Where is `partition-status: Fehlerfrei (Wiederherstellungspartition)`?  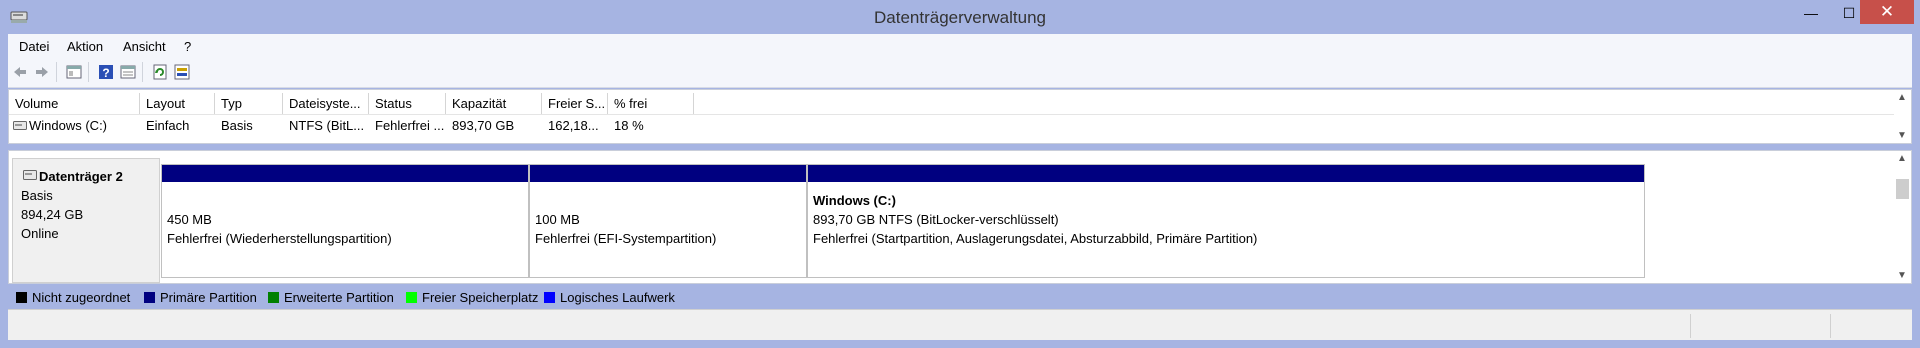 partition-status: Fehlerfrei (Wiederherstellungspartition) is located at coordinates (279, 238).